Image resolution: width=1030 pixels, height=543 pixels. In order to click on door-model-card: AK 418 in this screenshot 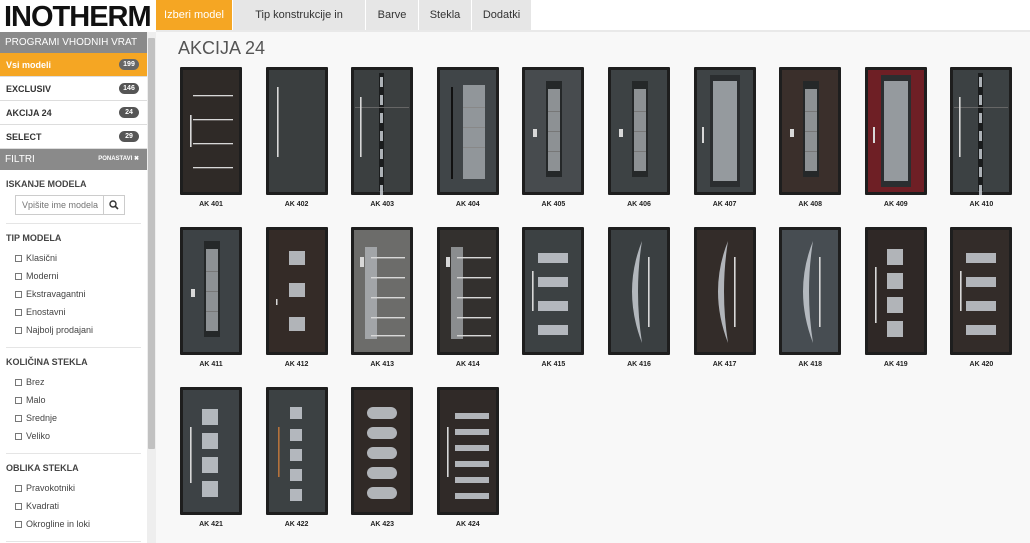, I will do `click(819, 303)`.